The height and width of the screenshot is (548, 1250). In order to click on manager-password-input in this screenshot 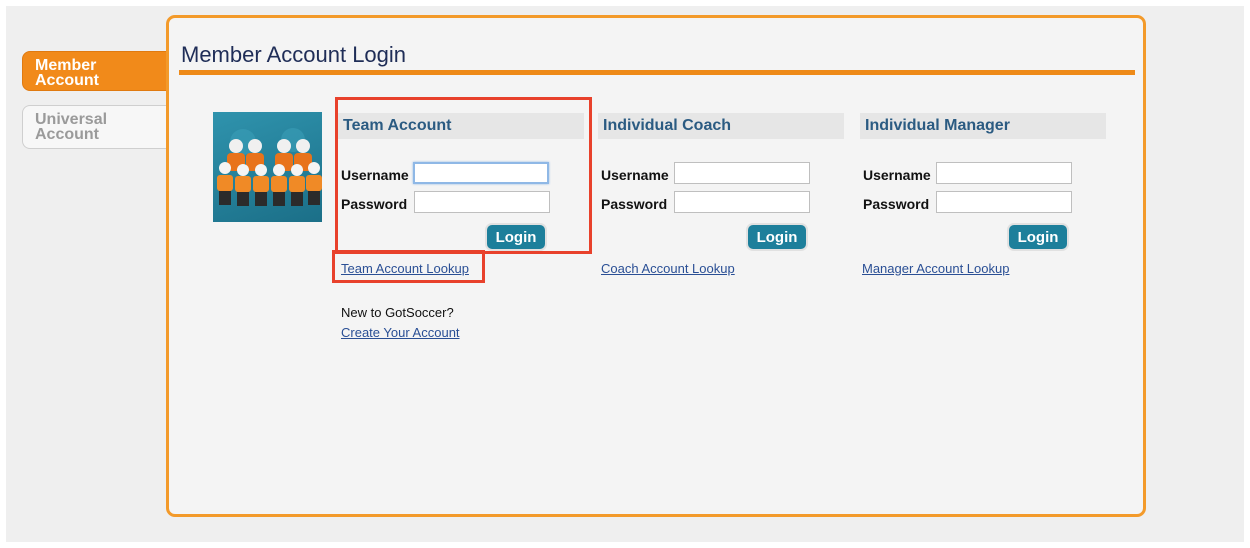, I will do `click(1004, 202)`.